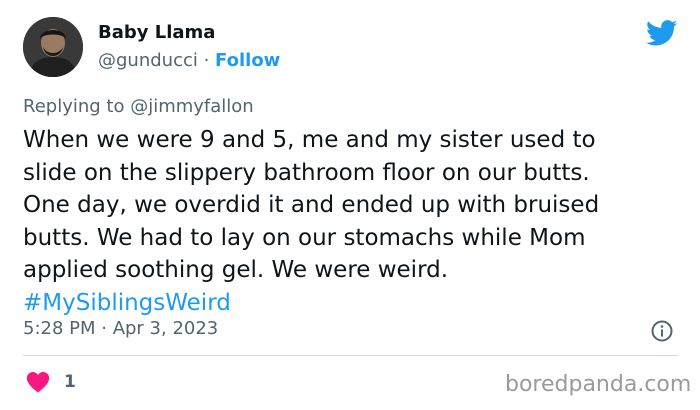 This screenshot has width=700, height=410. What do you see at coordinates (148, 60) in the screenshot?
I see `author-handle: @gunducci` at bounding box center [148, 60].